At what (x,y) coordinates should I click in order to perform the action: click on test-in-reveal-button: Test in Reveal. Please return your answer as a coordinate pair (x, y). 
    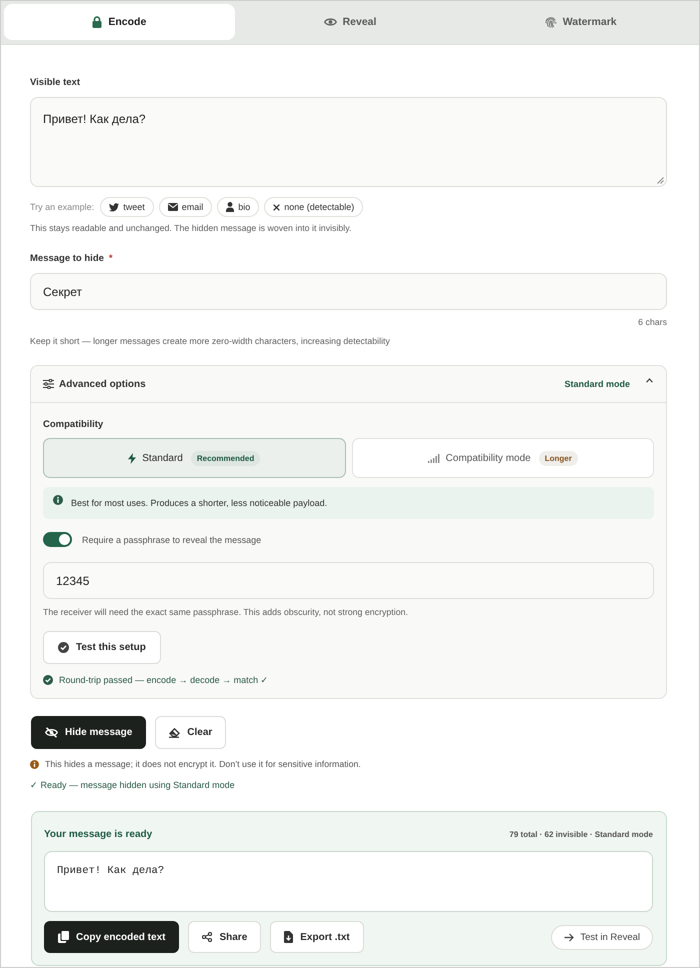
    Looking at the image, I should click on (602, 937).